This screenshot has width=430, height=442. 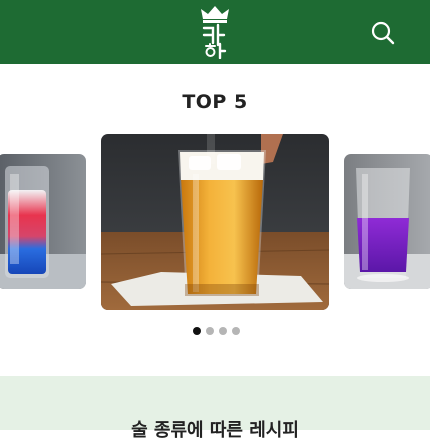 I want to click on category-section: 술 종류에 따른 레시피, so click(x=215, y=408).